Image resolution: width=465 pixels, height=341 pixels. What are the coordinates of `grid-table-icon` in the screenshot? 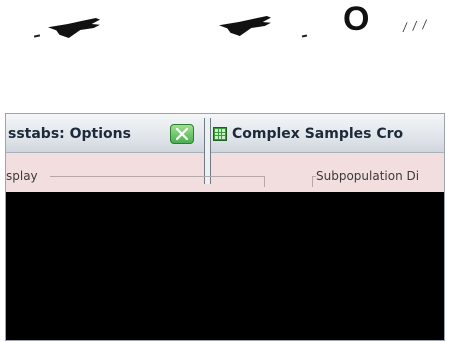 It's located at (220, 134).